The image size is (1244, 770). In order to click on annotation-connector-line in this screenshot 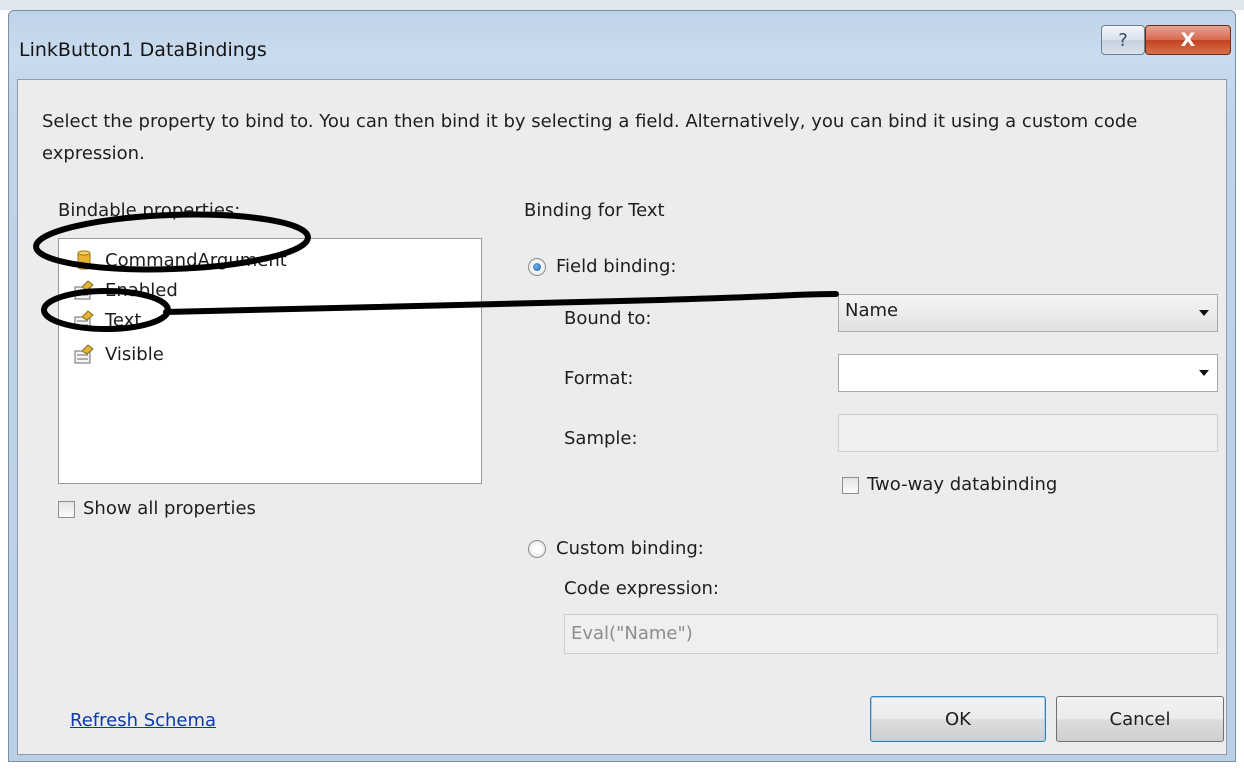, I will do `click(501, 303)`.